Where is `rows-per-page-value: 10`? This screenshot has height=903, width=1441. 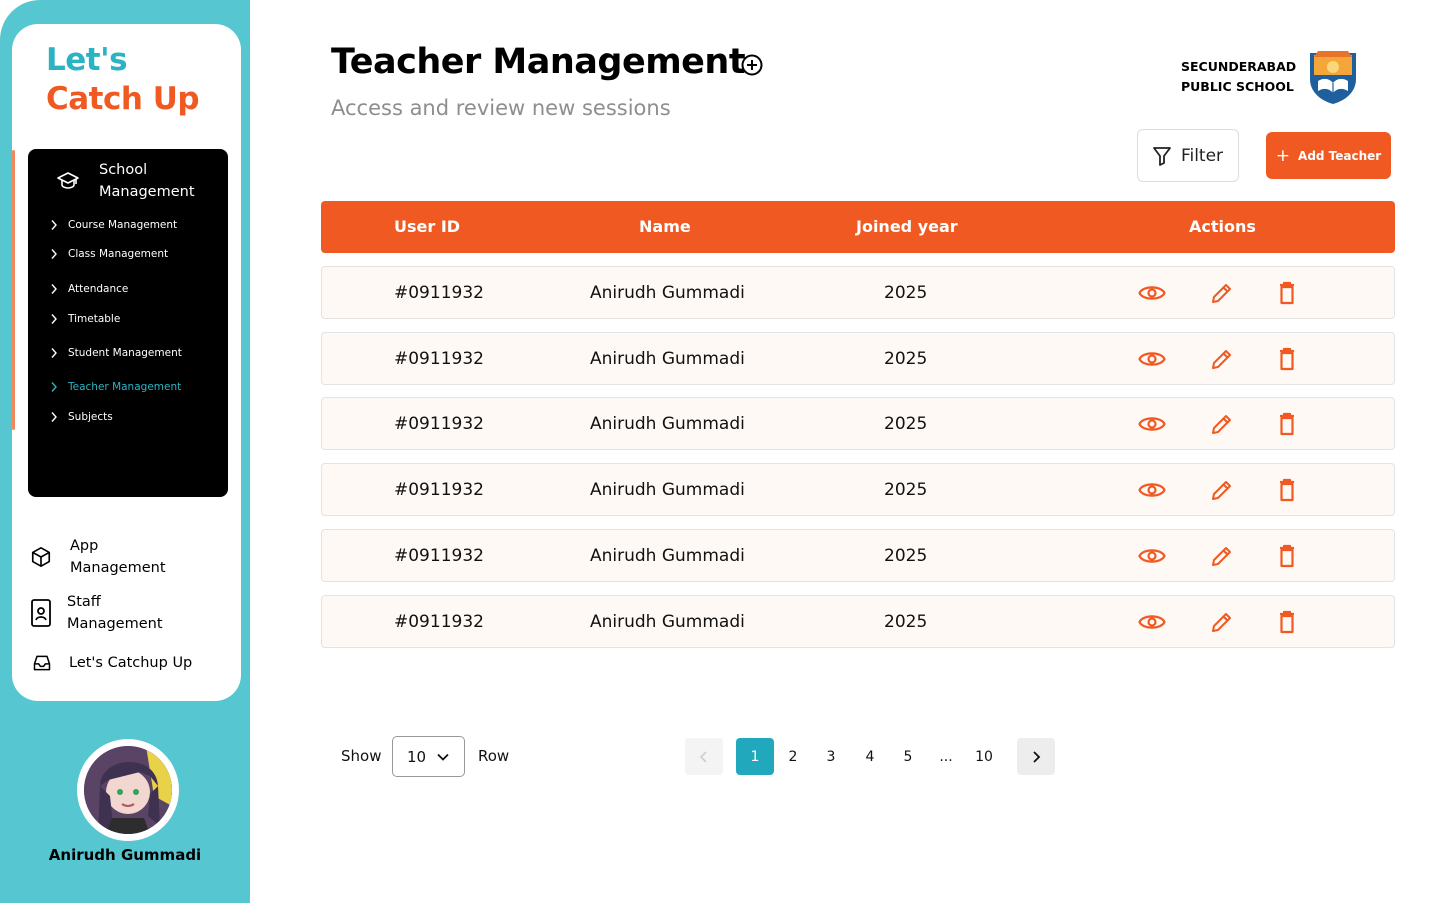
rows-per-page-value: 10 is located at coordinates (417, 756).